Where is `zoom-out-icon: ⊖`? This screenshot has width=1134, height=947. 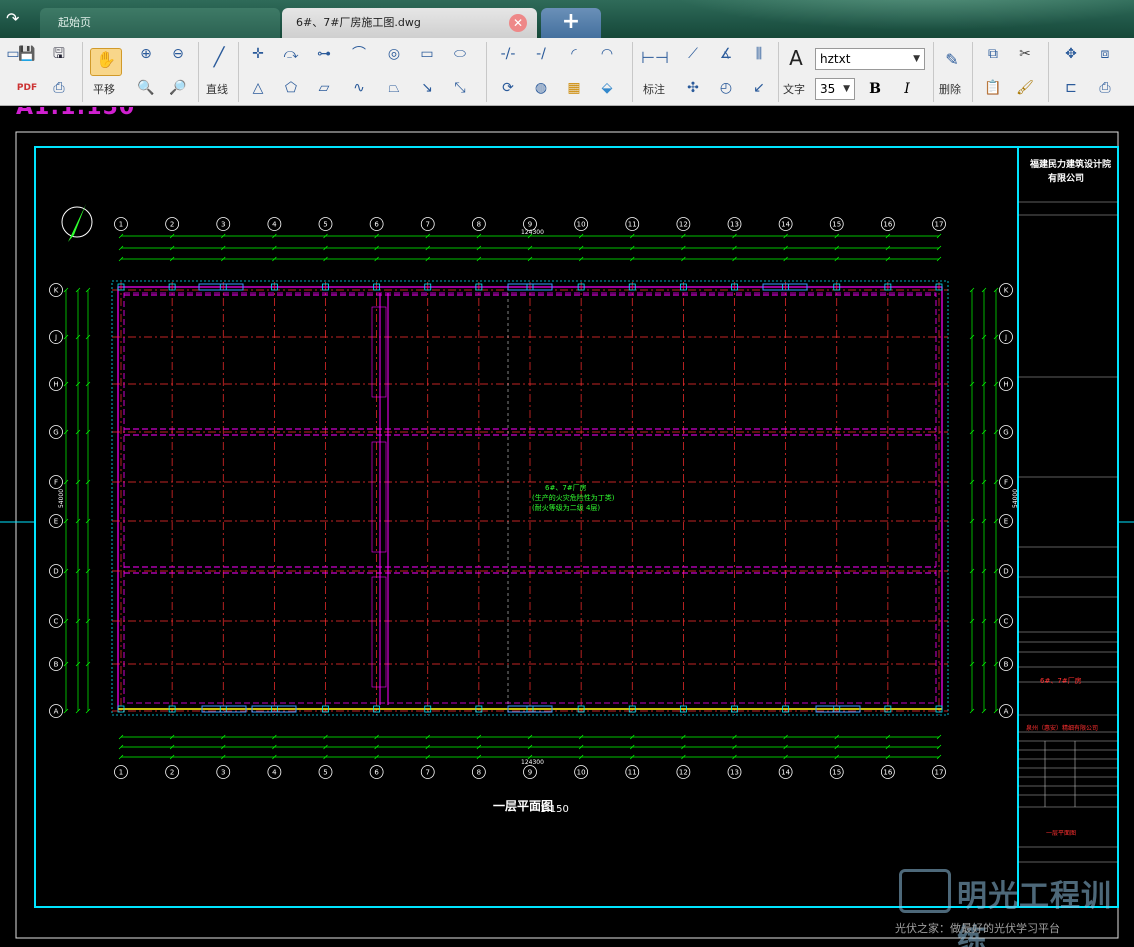
zoom-out-icon: ⊖ is located at coordinates (178, 54).